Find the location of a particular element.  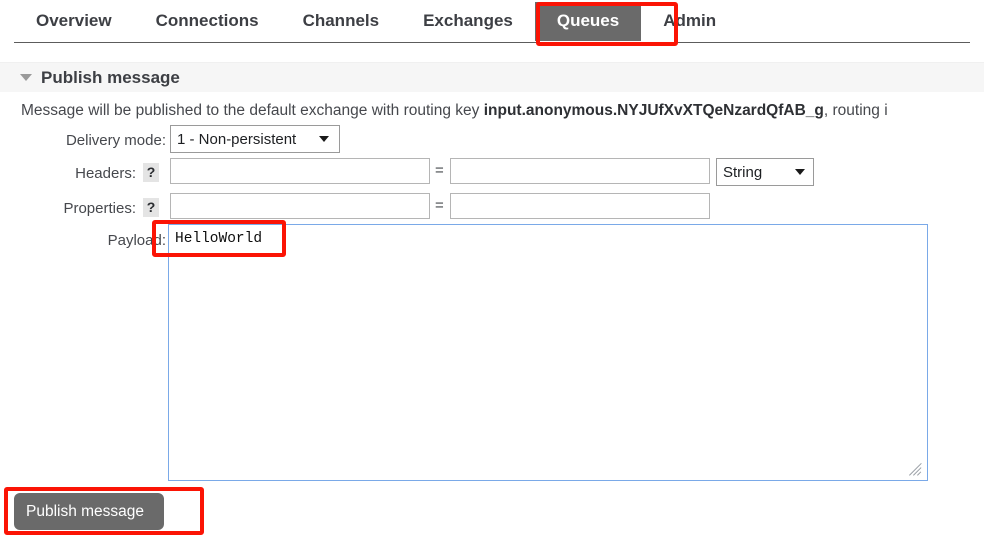

headers-label: Headers: is located at coordinates (105, 173).